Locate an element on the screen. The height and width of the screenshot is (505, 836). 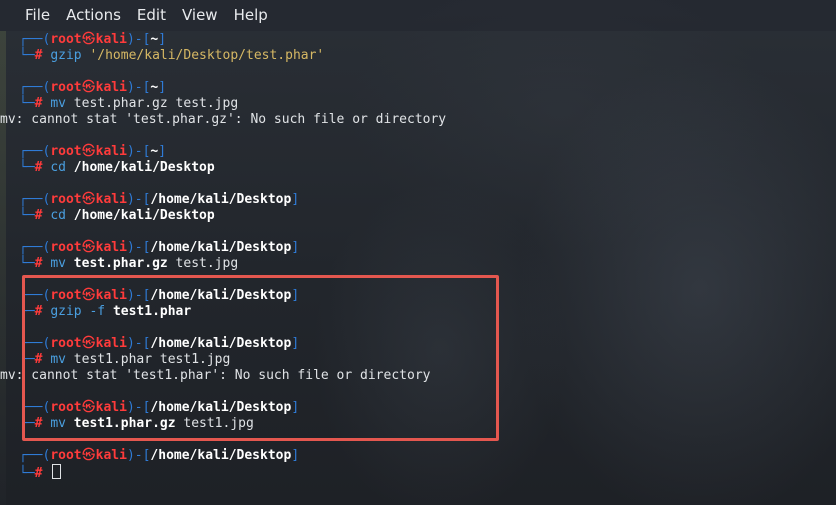
command-line: └─# gzip -f test1.phar is located at coordinates (427, 312).